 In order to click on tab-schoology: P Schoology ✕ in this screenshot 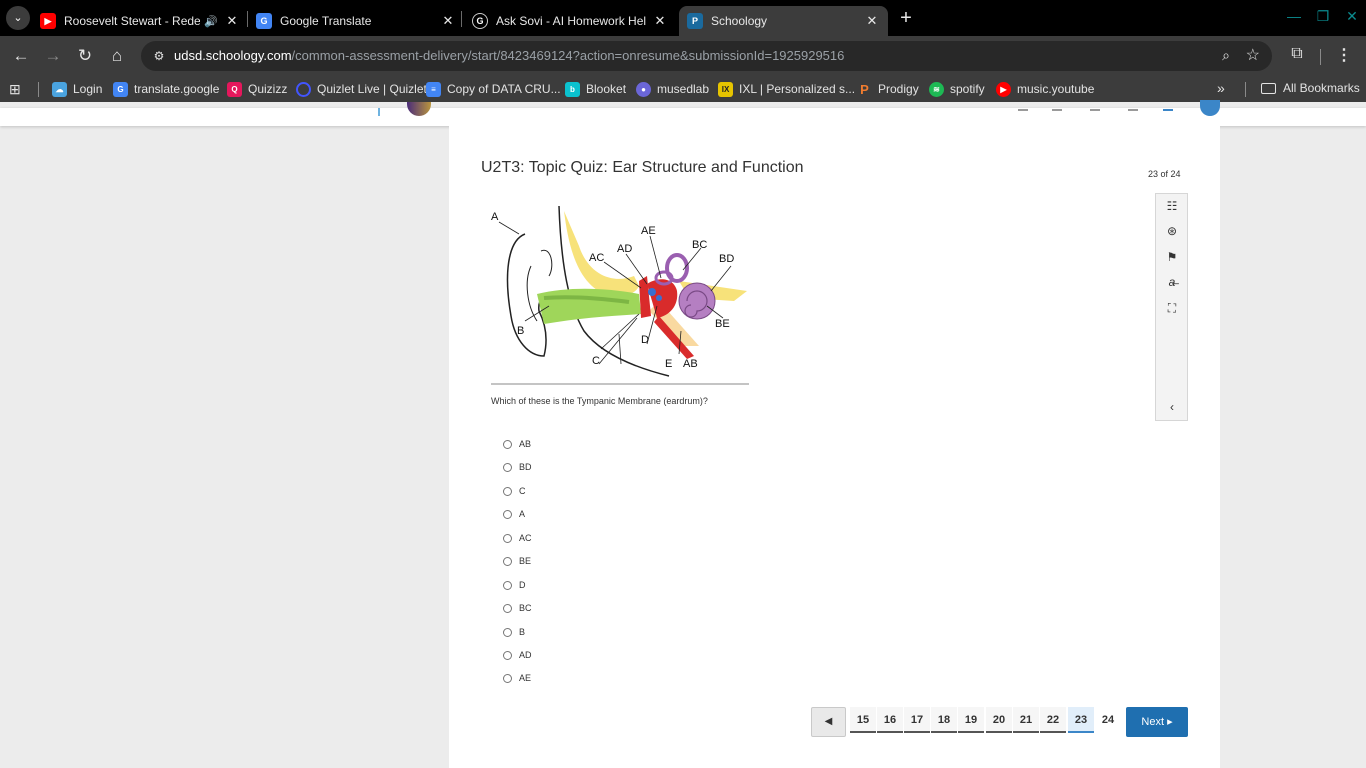, I will do `click(783, 21)`.